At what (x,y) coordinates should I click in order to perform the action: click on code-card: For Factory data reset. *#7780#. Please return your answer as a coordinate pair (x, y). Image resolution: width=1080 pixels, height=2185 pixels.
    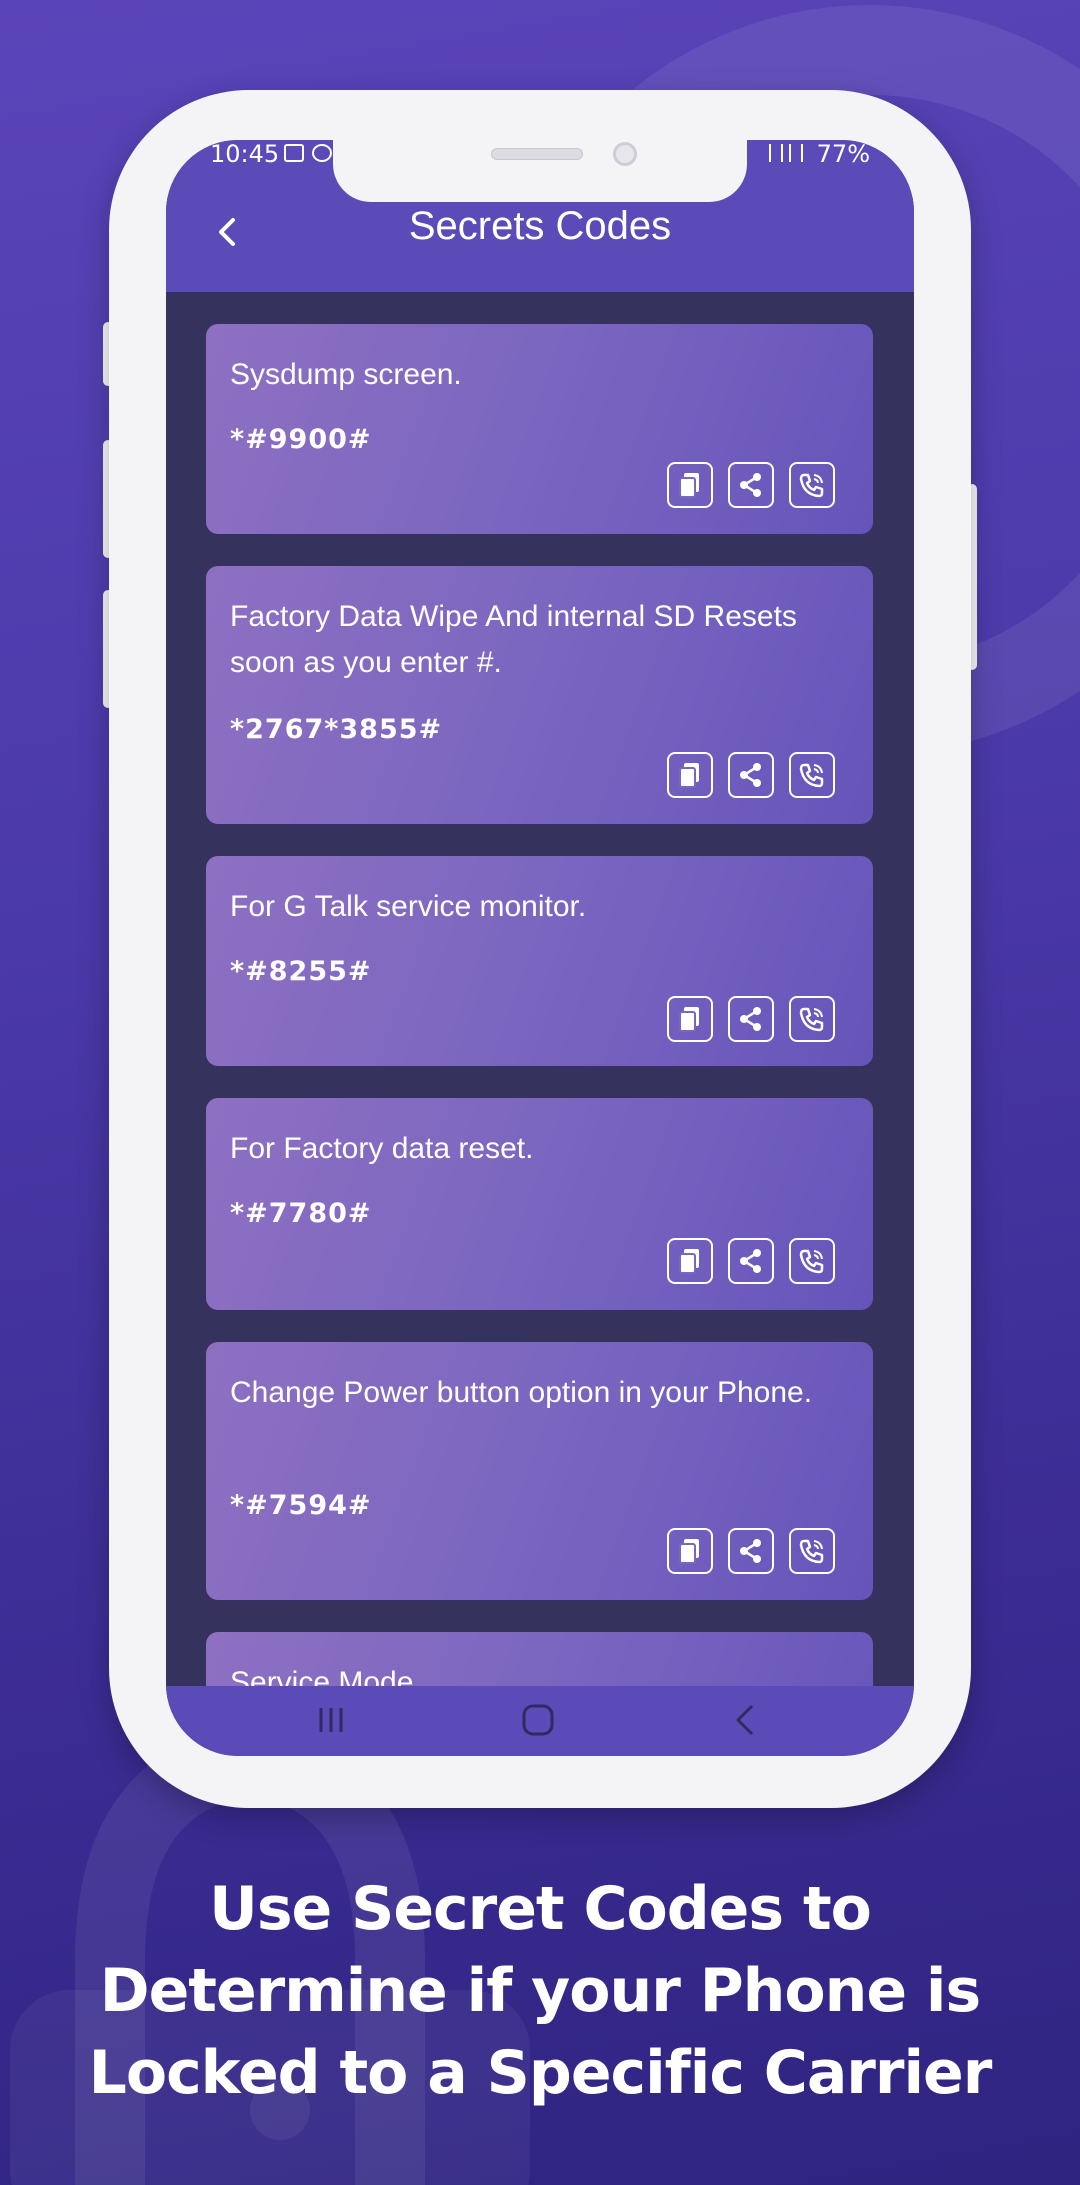
    Looking at the image, I should click on (539, 1204).